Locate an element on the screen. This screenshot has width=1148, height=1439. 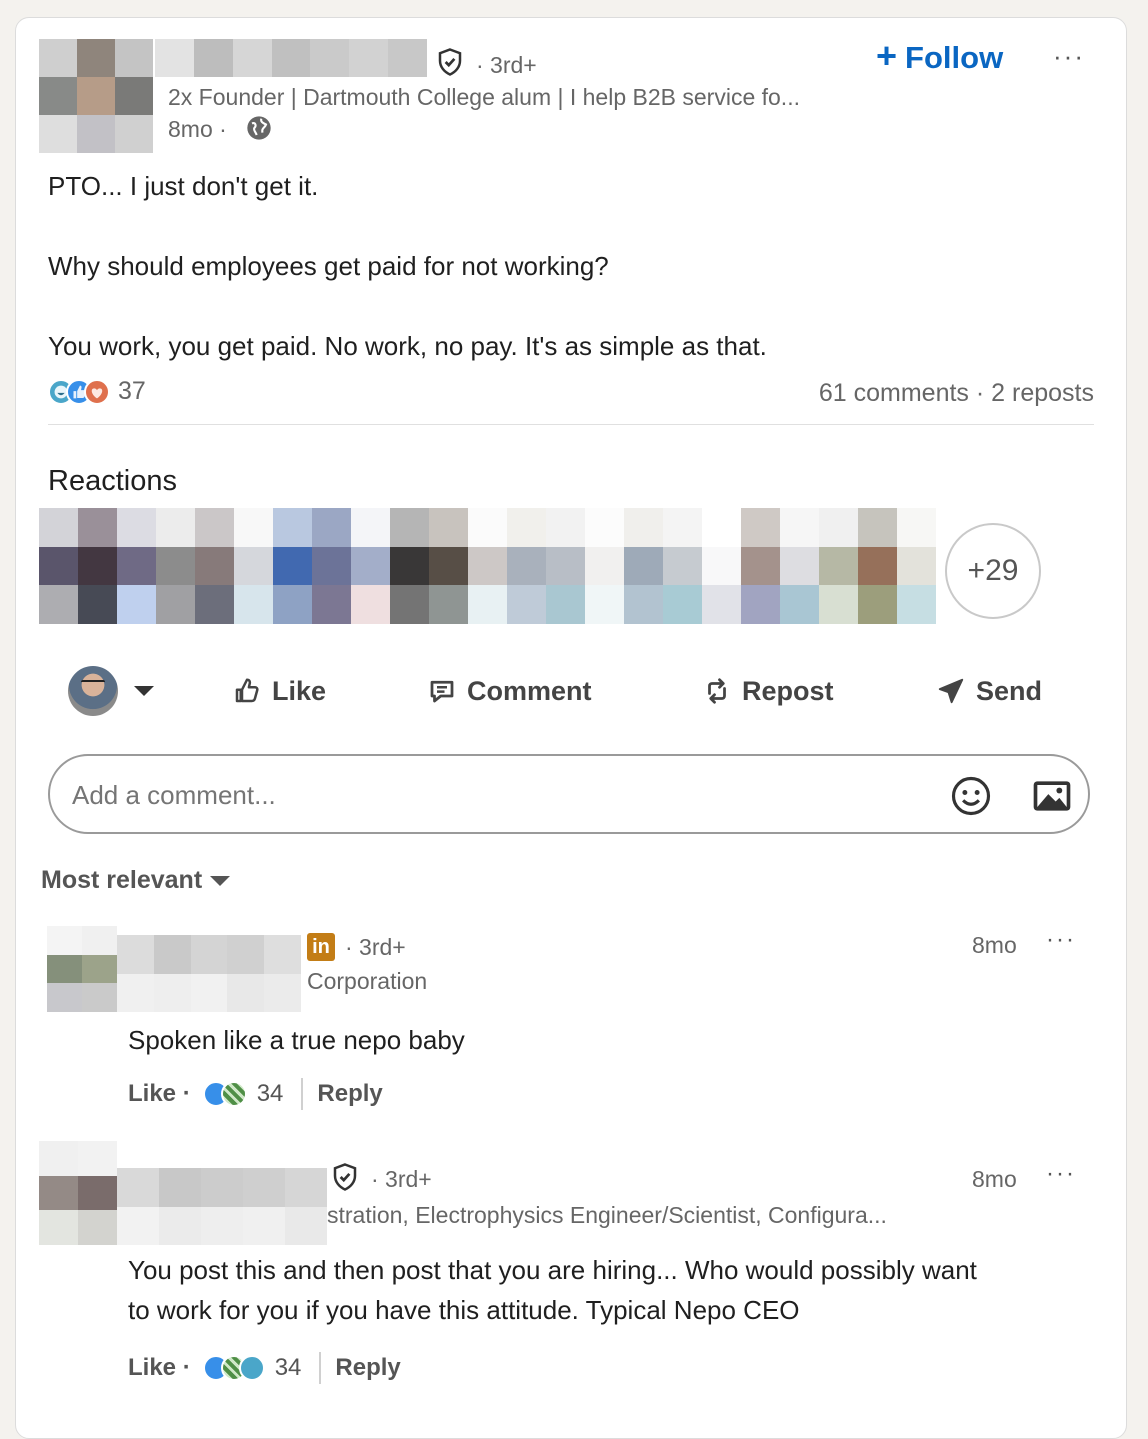
reaction-count: 37 is located at coordinates (132, 391).